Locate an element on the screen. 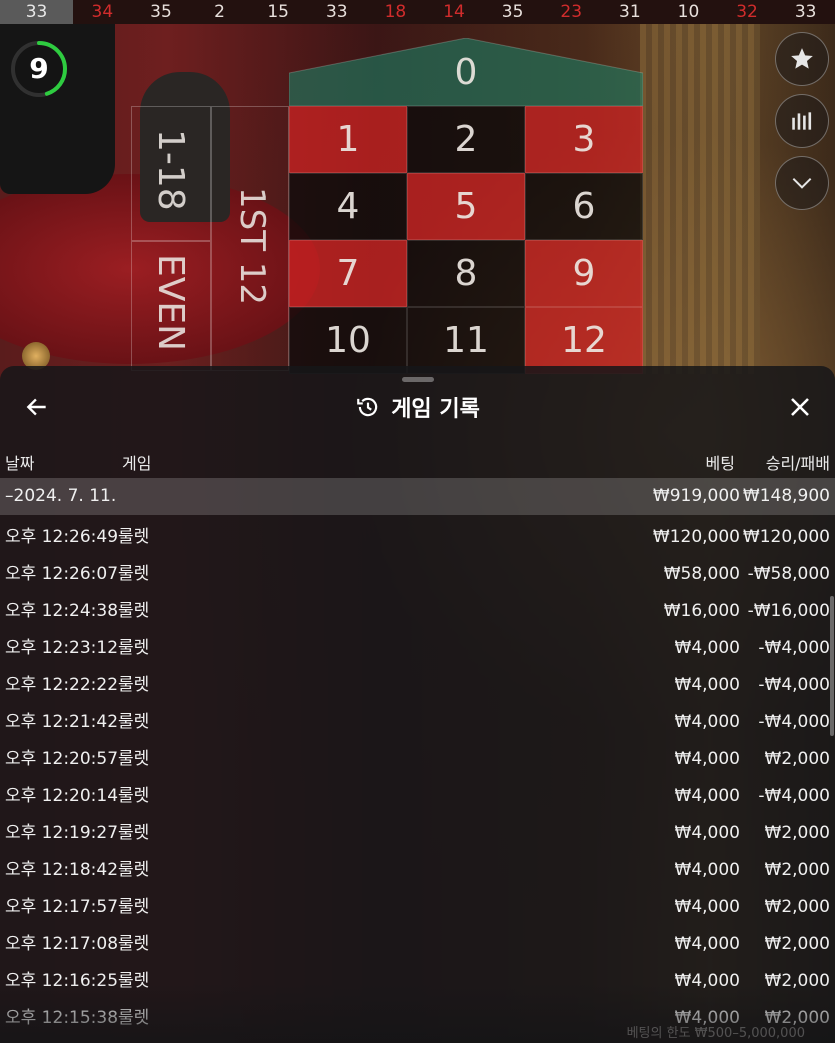 The height and width of the screenshot is (1043, 835). history-row: 오후 12:21:42 룰렛 ₩4,000 -₩4,000 is located at coordinates (417, 722).